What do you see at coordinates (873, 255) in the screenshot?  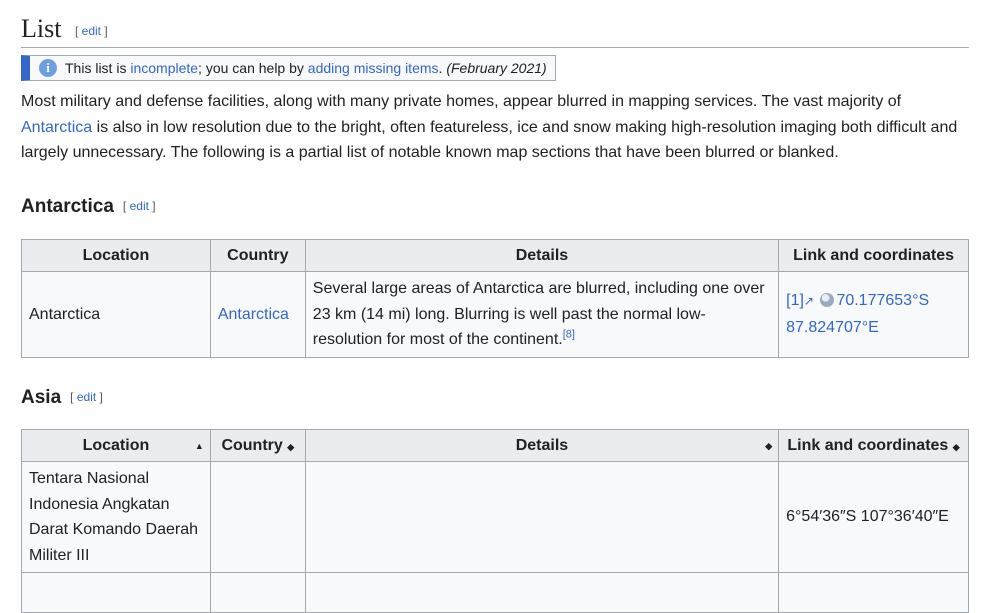 I see `column-header-link-coordinates: Link and coordinates` at bounding box center [873, 255].